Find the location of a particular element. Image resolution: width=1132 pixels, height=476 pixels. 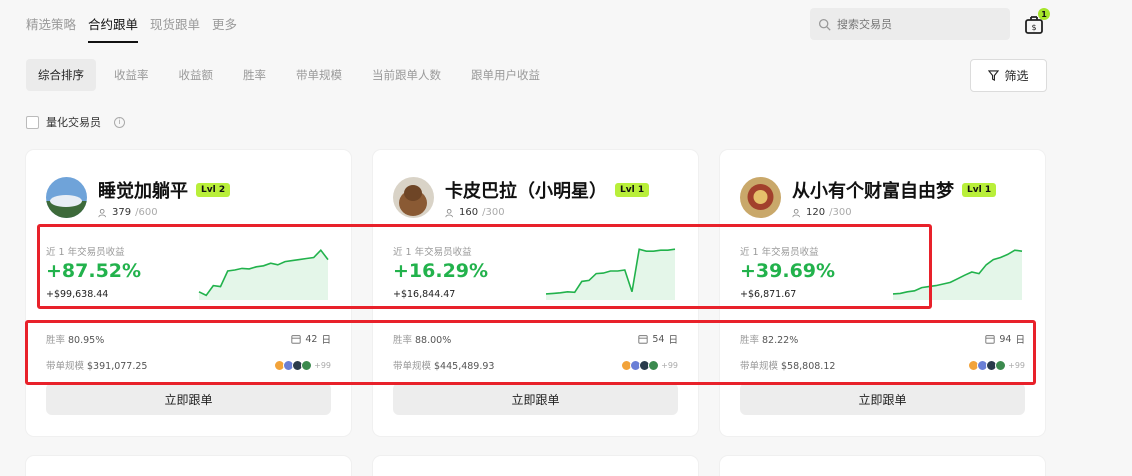

chip-current-followers: 当前跟单人数 is located at coordinates (406, 75).